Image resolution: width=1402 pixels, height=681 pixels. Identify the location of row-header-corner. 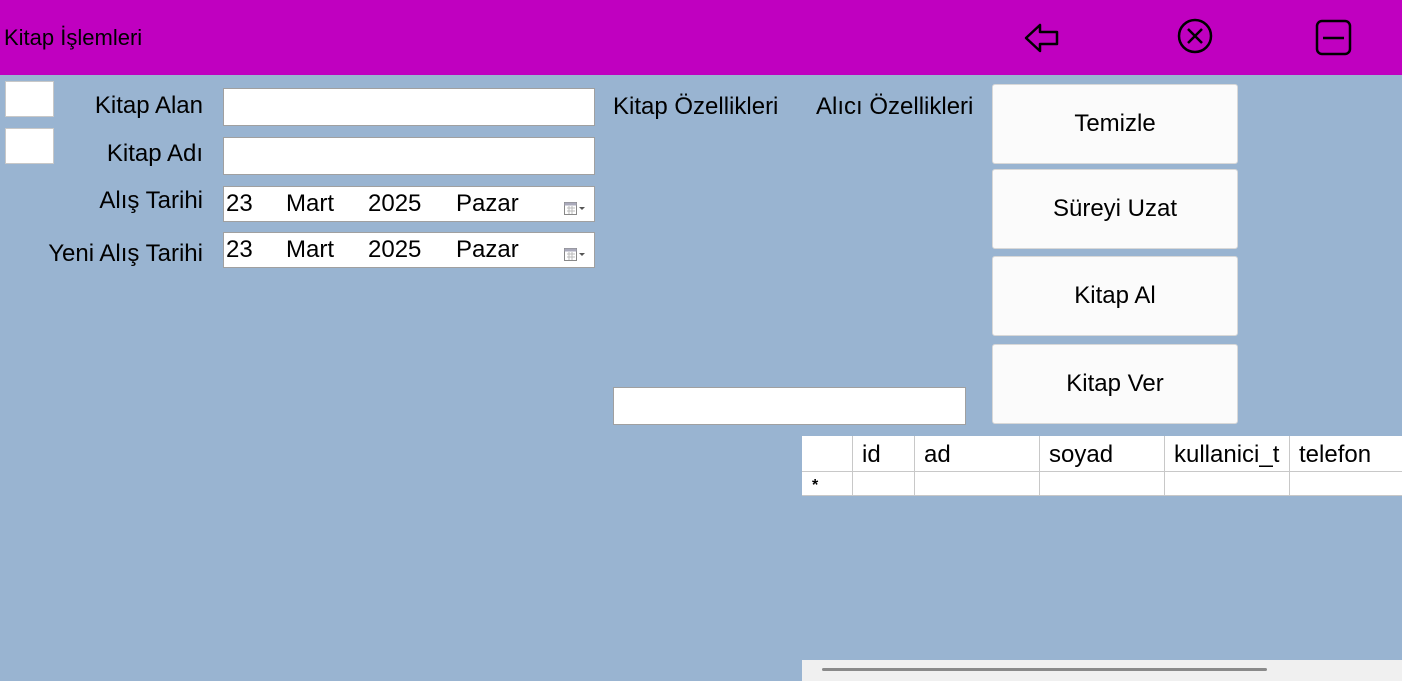
(827, 454).